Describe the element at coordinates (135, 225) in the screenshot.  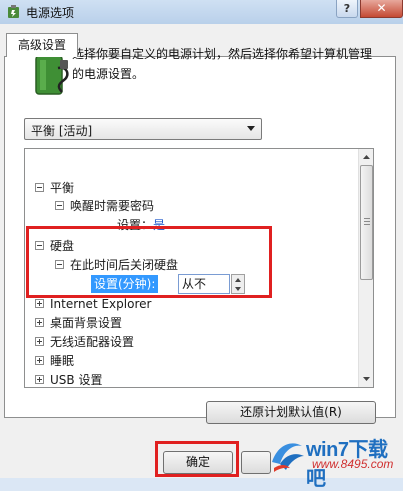
I see `setting-label: 设置：` at that location.